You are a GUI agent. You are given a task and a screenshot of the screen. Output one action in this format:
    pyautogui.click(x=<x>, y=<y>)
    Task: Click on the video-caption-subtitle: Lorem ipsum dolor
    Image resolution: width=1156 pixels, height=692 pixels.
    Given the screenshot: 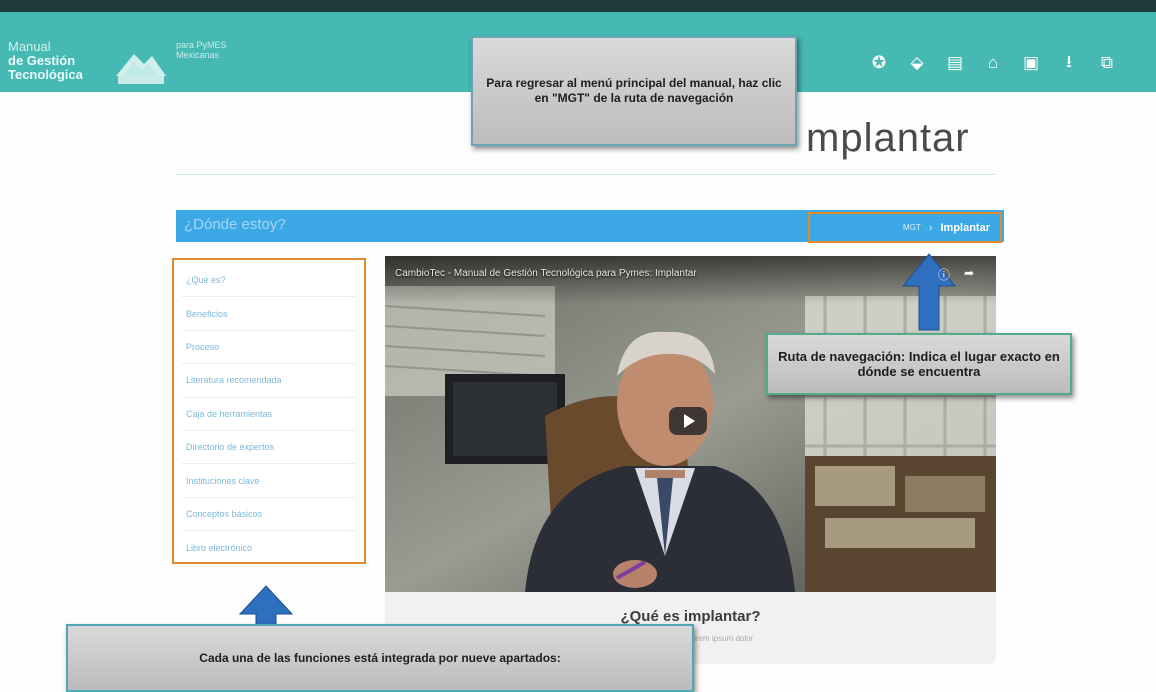 What is the action you would take?
    pyautogui.click(x=720, y=638)
    